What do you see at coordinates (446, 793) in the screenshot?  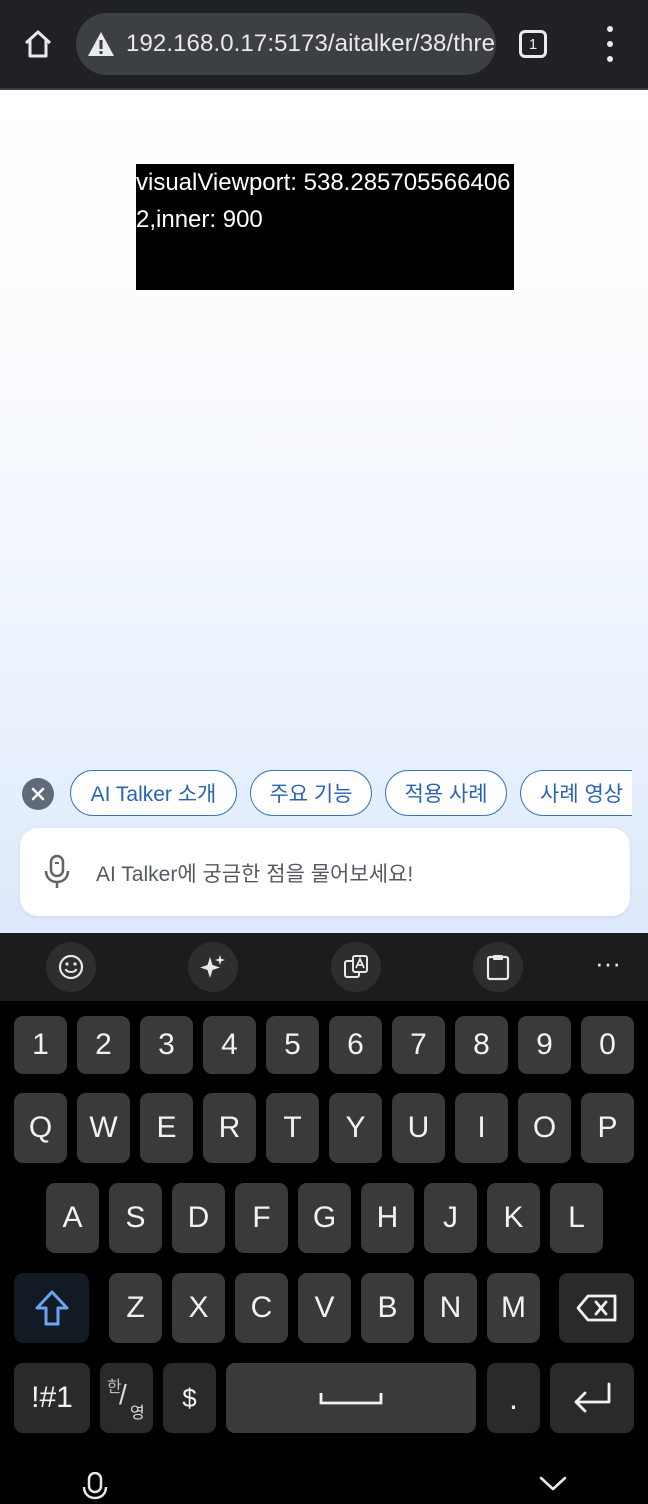 I see `chip-use-cases: 적용 사례` at bounding box center [446, 793].